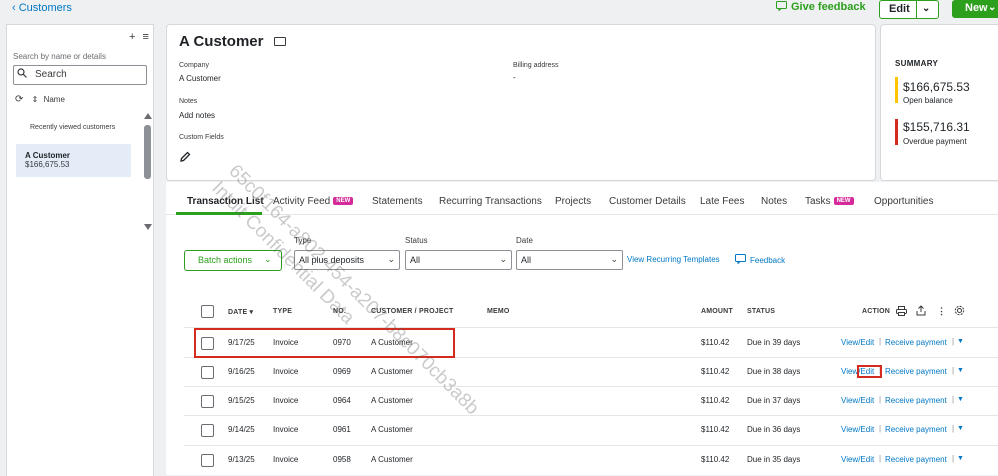 The width and height of the screenshot is (998, 476). What do you see at coordinates (221, 41) in the screenshot?
I see `customer-name: A Customer` at bounding box center [221, 41].